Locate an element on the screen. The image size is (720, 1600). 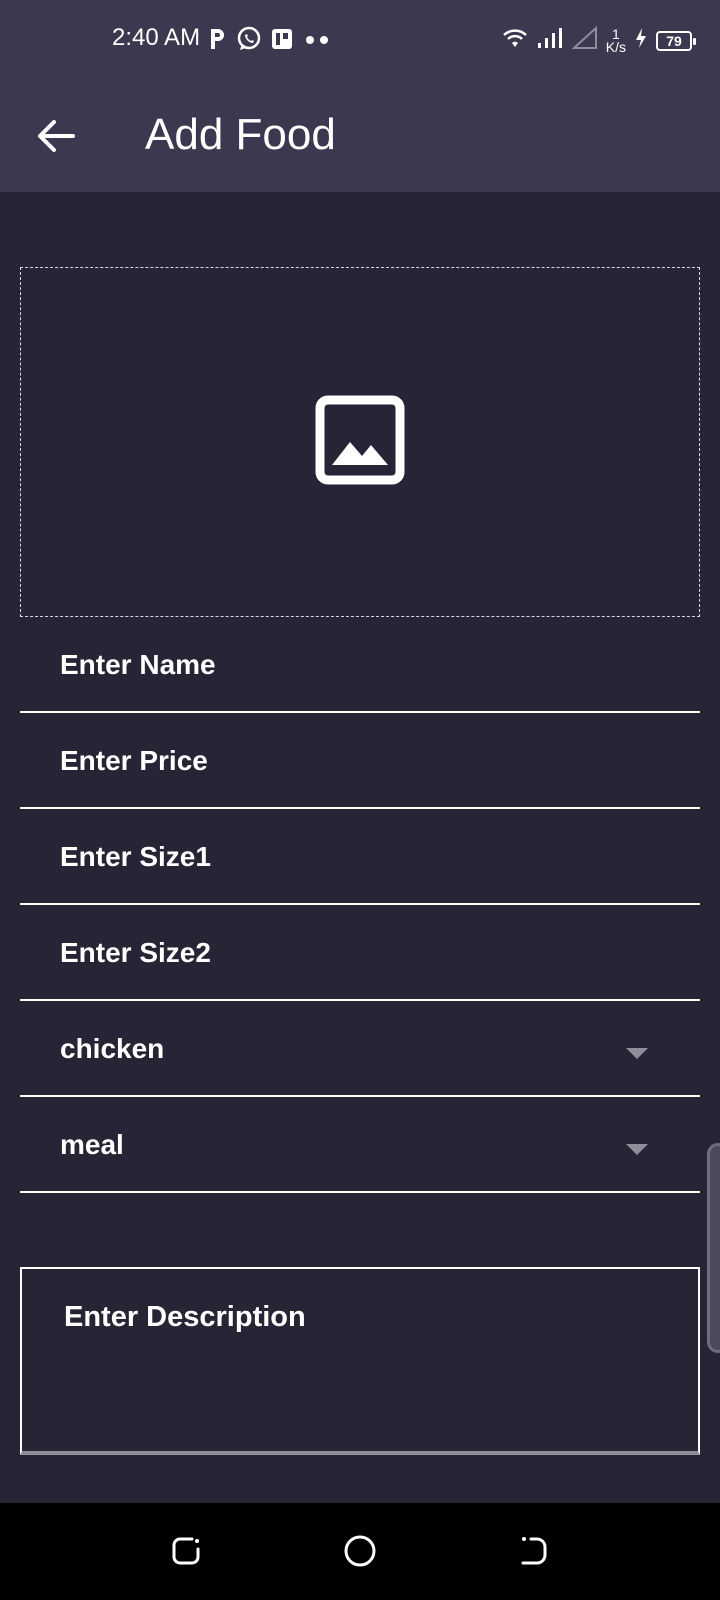
back-nav-icon is located at coordinates (533, 1553).